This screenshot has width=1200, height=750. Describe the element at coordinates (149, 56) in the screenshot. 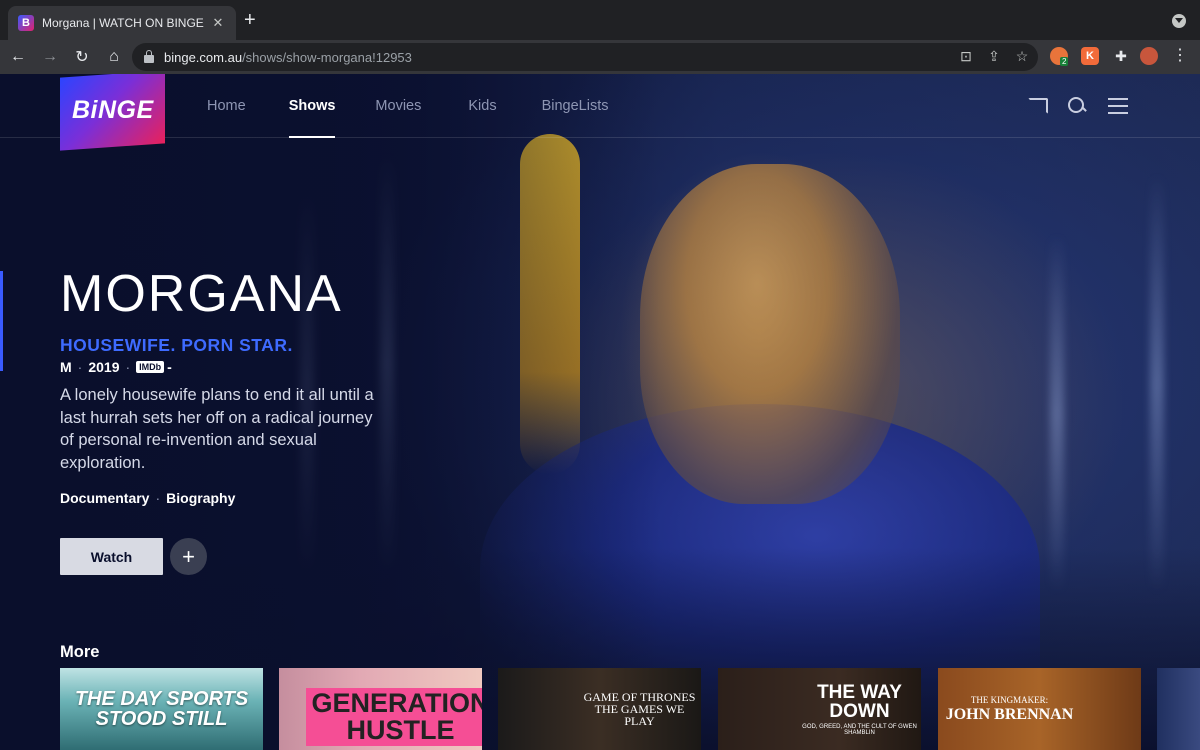

I see `lock-icon` at that location.